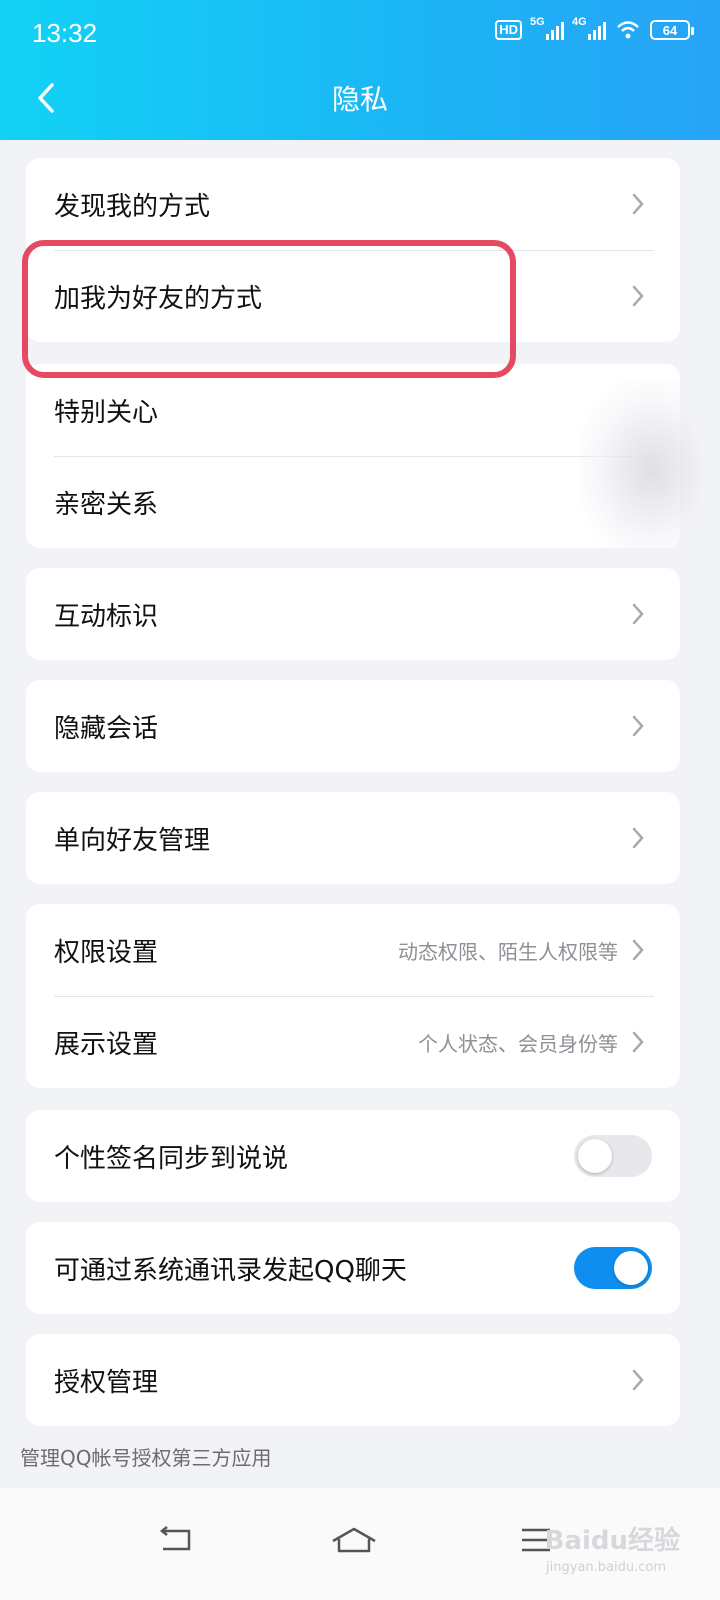  Describe the element at coordinates (65, 33) in the screenshot. I see `status-time: 13:32` at that location.